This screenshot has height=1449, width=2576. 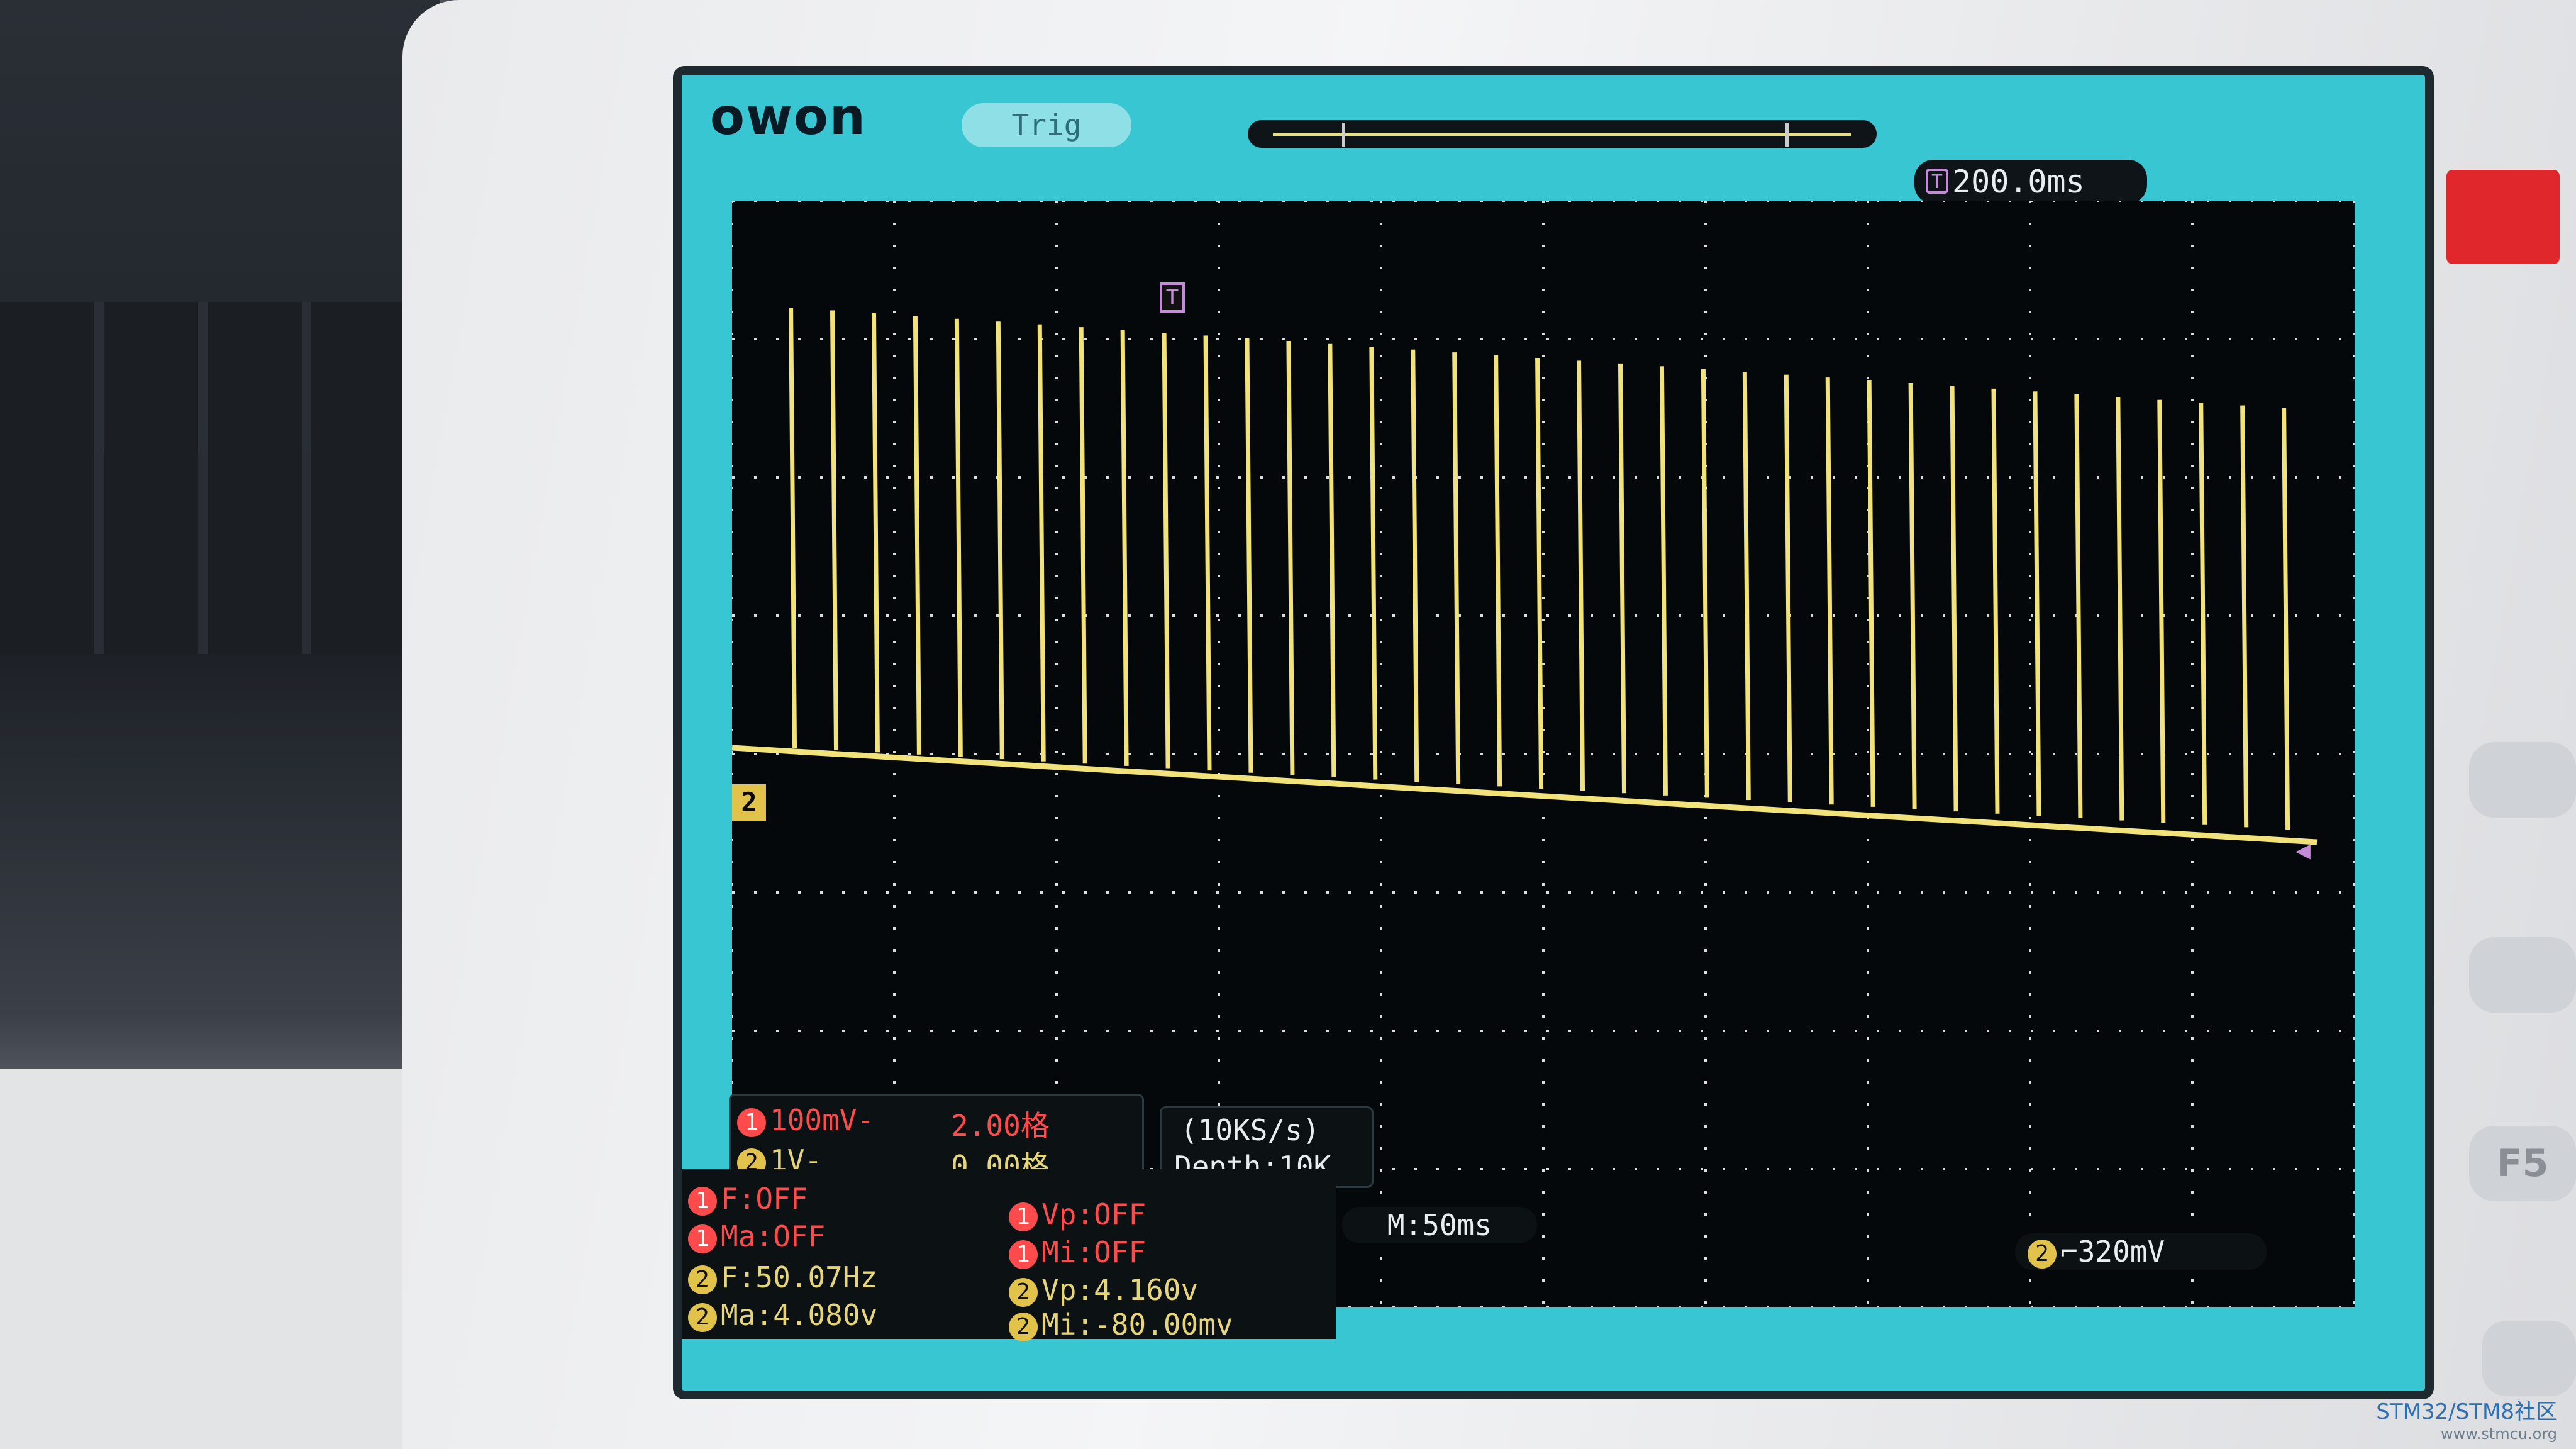 What do you see at coordinates (2522, 1163) in the screenshot?
I see `side-key-f5: F5` at bounding box center [2522, 1163].